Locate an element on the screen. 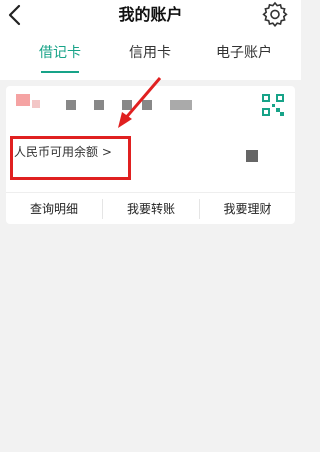  highlight-box is located at coordinates (70, 158).